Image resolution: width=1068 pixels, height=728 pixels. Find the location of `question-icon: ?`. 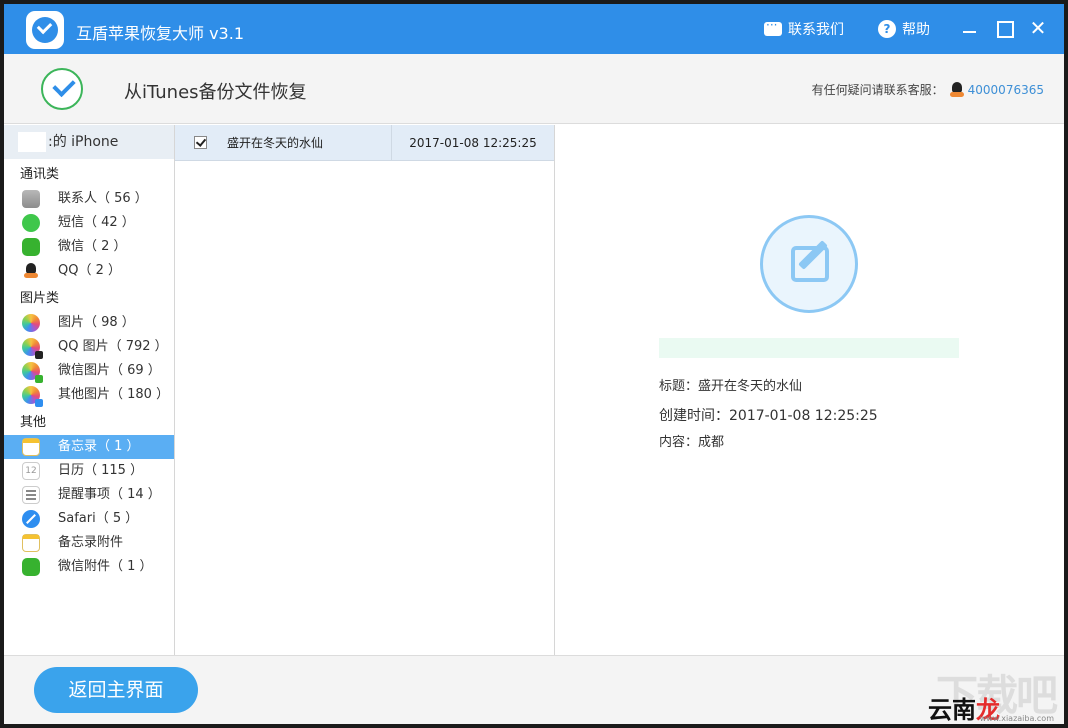

question-icon: ? is located at coordinates (887, 29).